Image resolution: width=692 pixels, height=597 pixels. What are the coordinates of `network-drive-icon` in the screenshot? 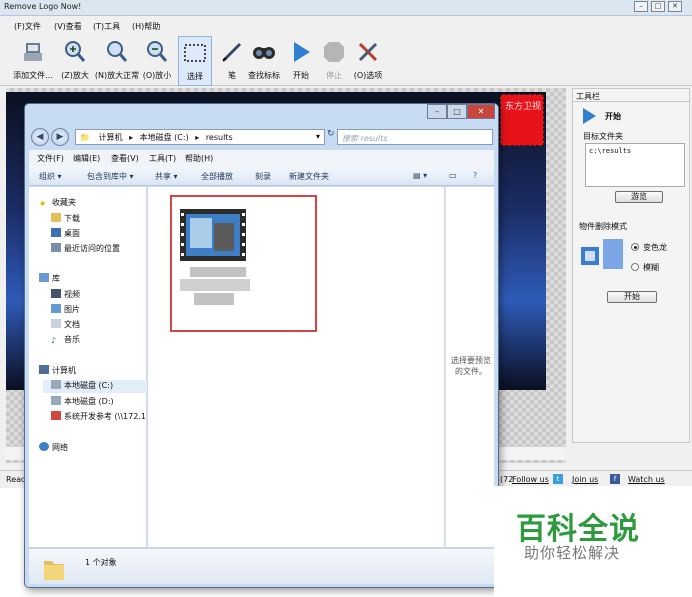 It's located at (56, 415).